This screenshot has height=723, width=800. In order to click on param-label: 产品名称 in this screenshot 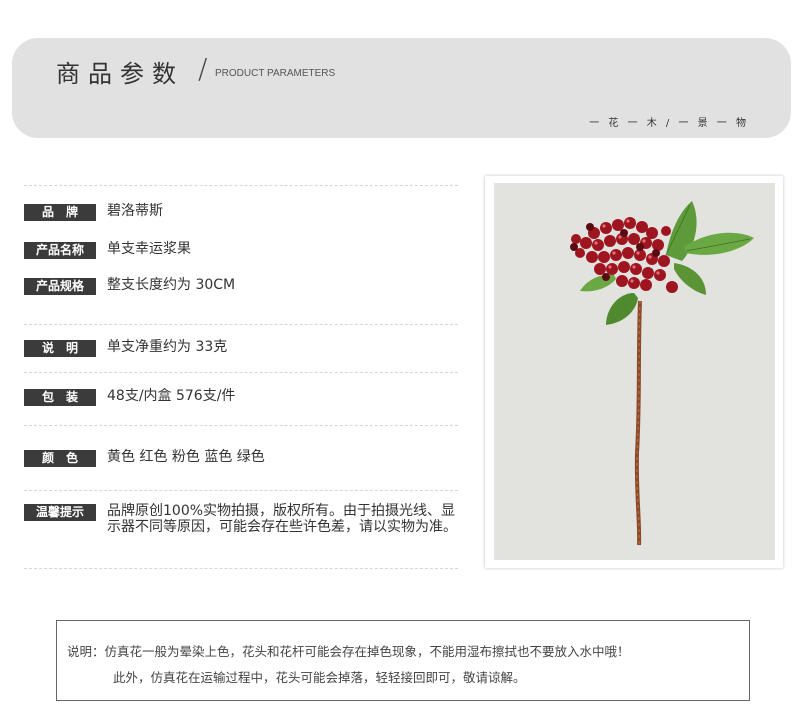, I will do `click(60, 250)`.